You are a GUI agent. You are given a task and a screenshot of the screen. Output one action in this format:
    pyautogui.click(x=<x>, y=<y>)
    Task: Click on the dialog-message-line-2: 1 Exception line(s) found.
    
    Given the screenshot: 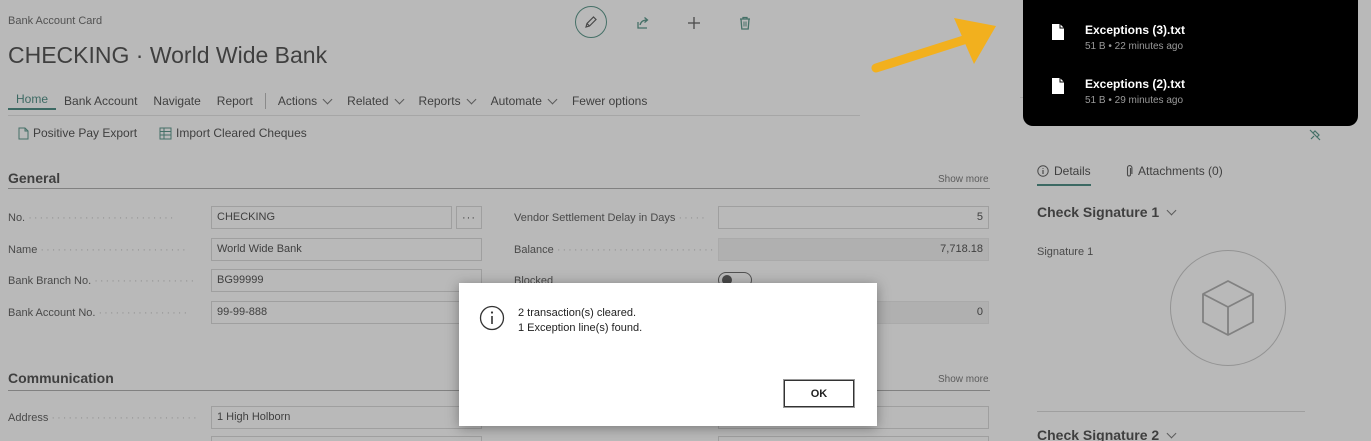 What is the action you would take?
    pyautogui.click(x=580, y=328)
    